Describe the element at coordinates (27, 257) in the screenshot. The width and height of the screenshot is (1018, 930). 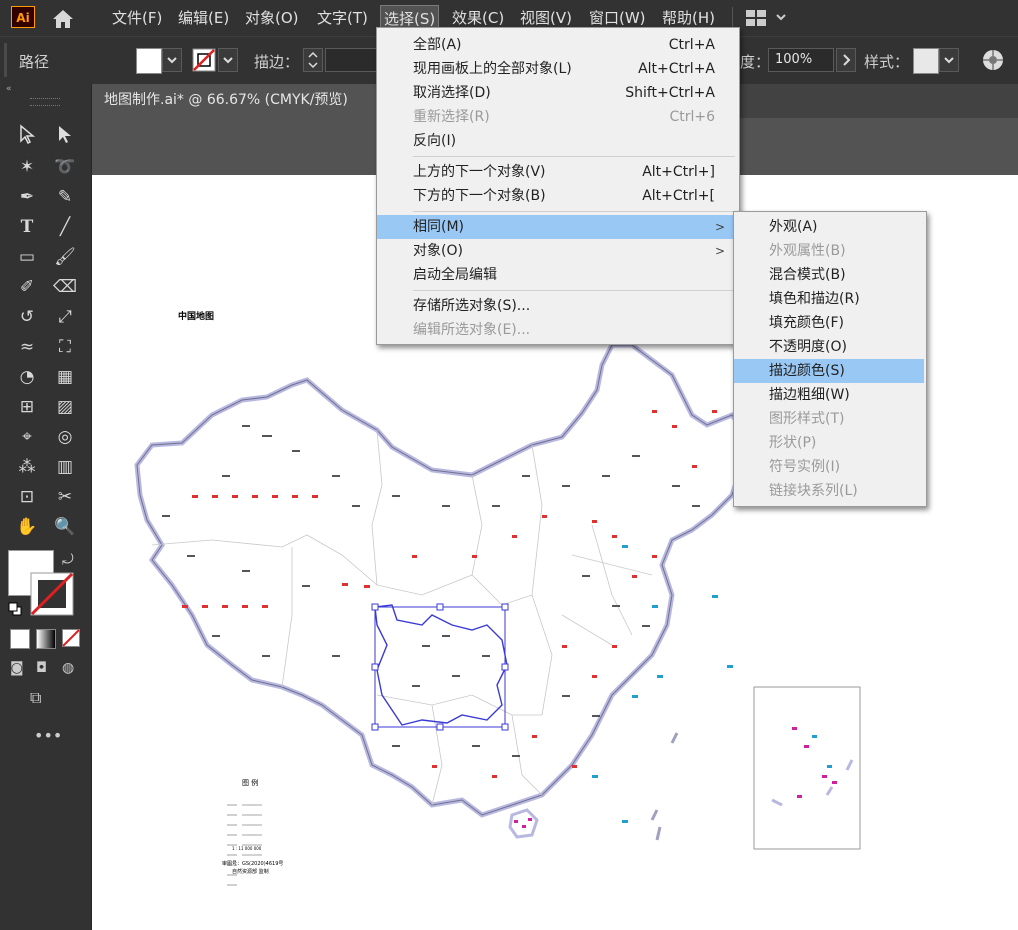
I see `rectangle-tool-icon: ▭` at that location.